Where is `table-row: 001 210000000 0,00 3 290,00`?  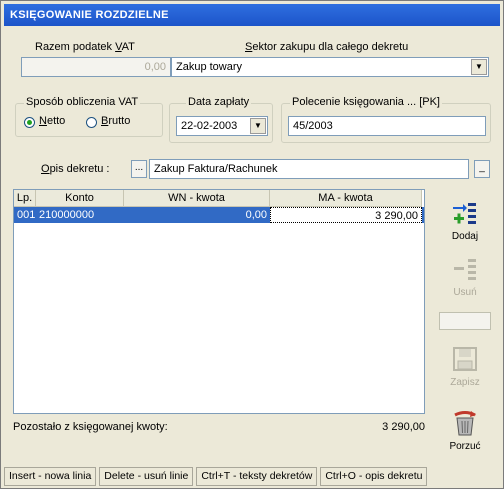 table-row: 001 210000000 0,00 3 290,00 is located at coordinates (219, 215).